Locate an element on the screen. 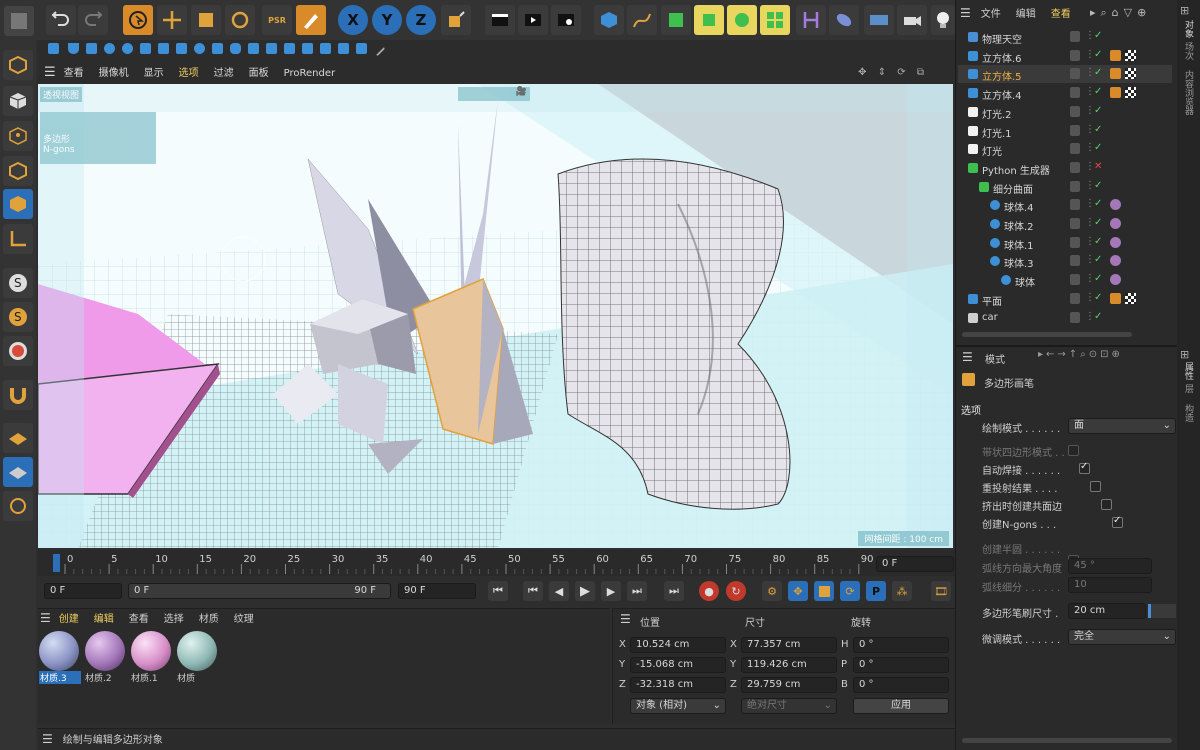 The image size is (1200, 750). mini-polygon-icon is located at coordinates (181, 48).